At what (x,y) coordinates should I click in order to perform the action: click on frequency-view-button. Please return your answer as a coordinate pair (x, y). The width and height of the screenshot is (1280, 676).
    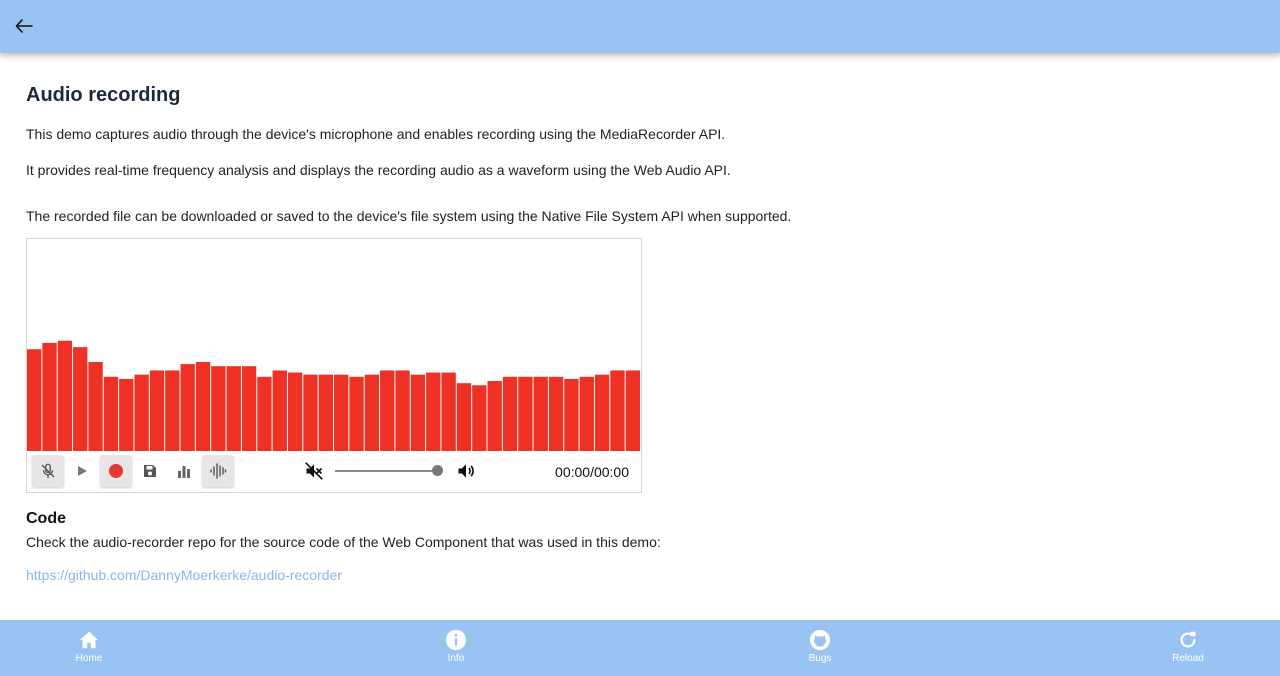
    Looking at the image, I should click on (184, 471).